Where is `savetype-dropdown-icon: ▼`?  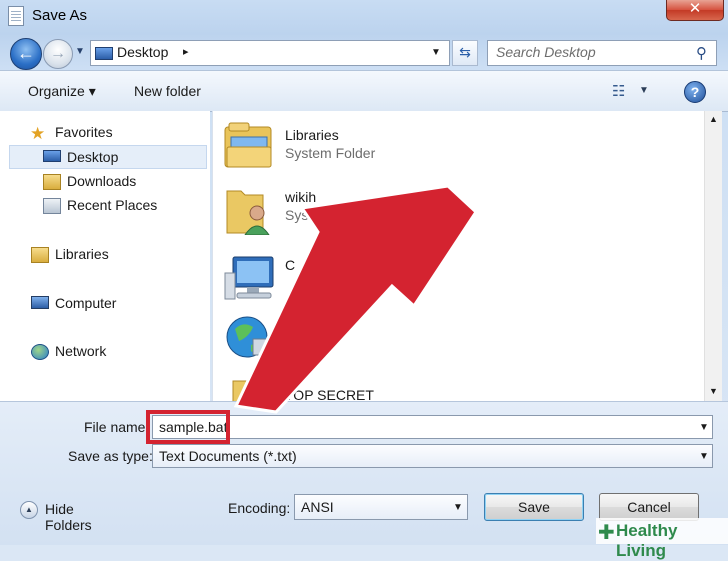
savetype-dropdown-icon: ▼ is located at coordinates (704, 456).